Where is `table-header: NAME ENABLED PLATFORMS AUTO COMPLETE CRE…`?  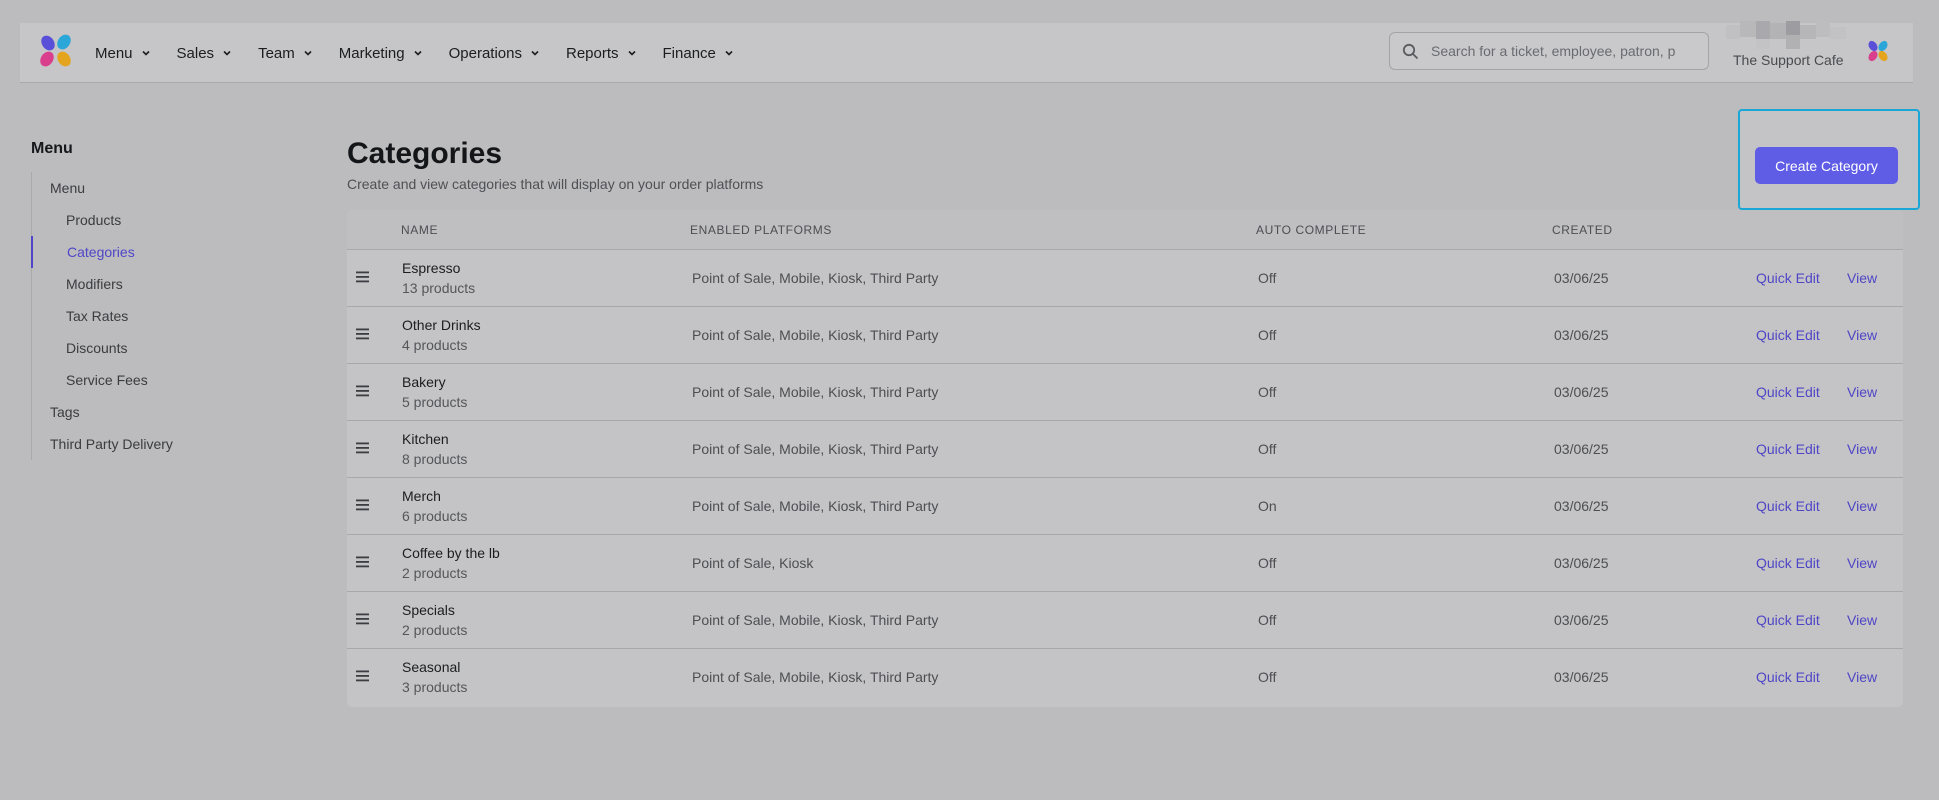 table-header: NAME ENABLED PLATFORMS AUTO COMPLETE CRE… is located at coordinates (1125, 230).